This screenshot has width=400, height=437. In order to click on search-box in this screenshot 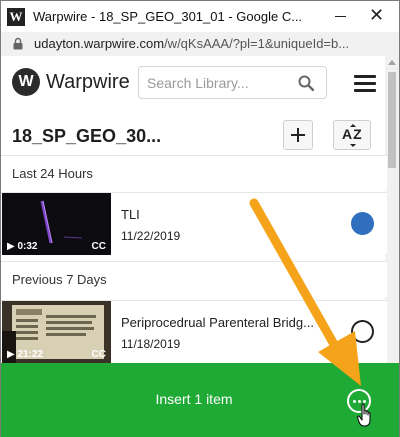, I will do `click(232, 82)`.